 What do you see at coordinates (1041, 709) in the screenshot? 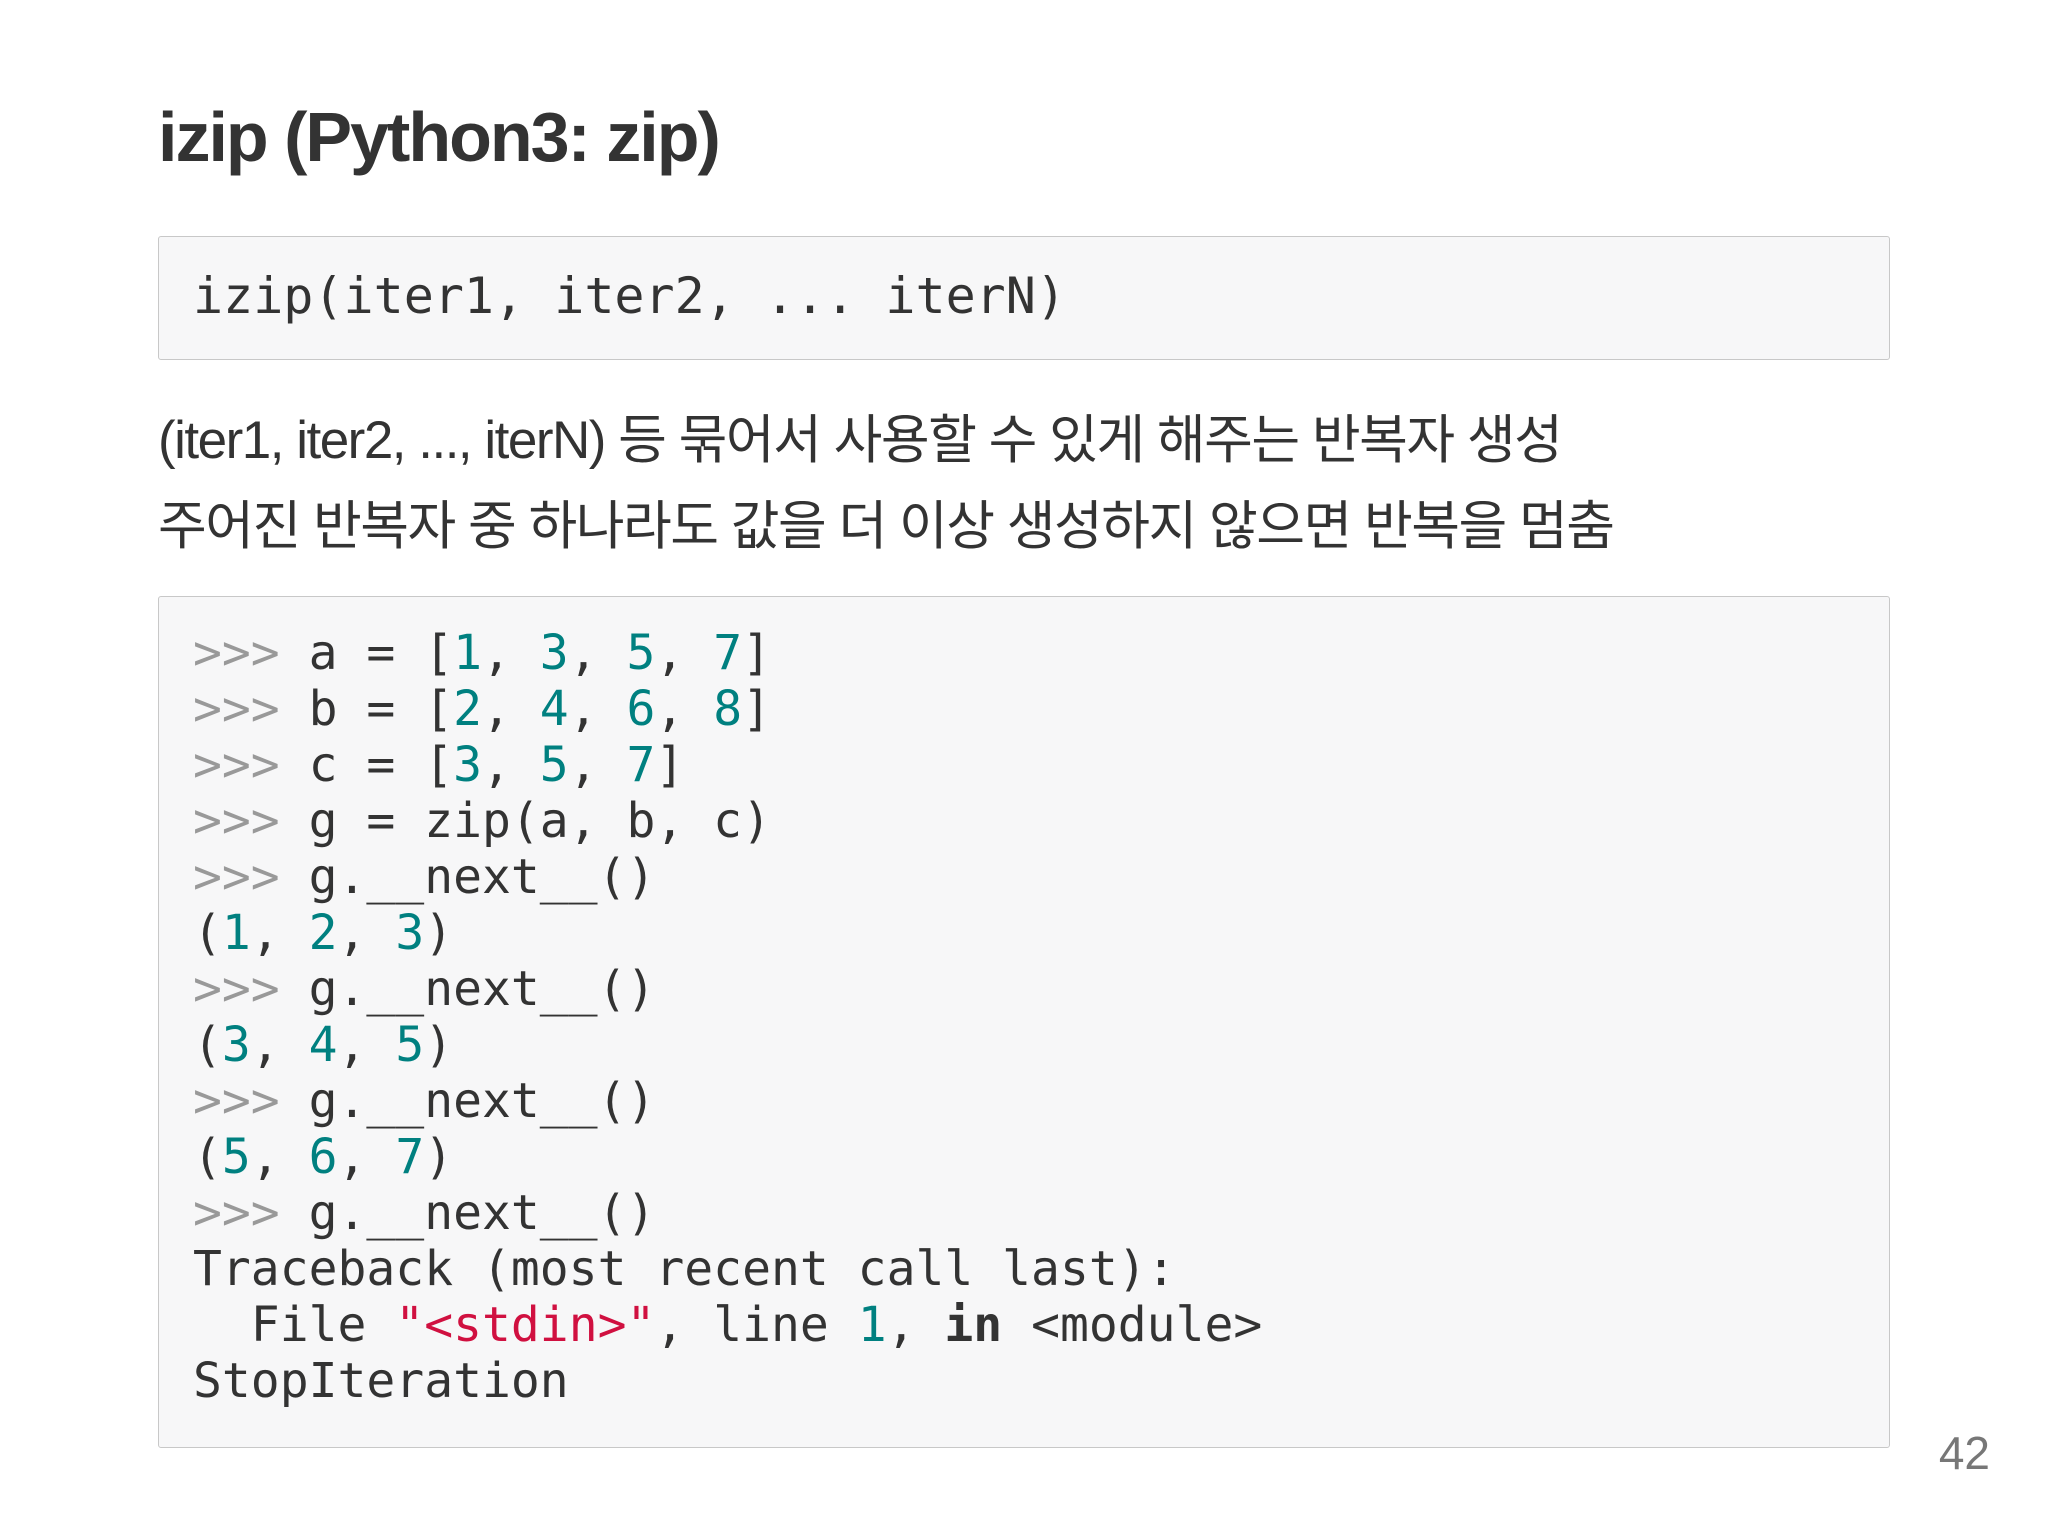
I see `repl-line-2: >>> b = [2, 4, 6, 8]` at bounding box center [1041, 709].